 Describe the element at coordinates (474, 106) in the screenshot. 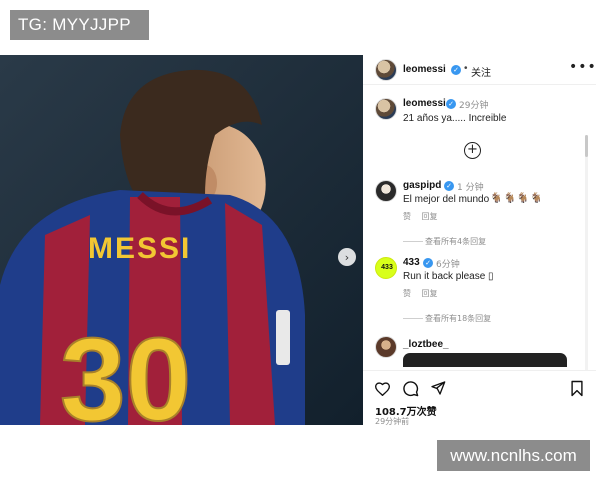

I see `caption-time: 29分钟` at that location.